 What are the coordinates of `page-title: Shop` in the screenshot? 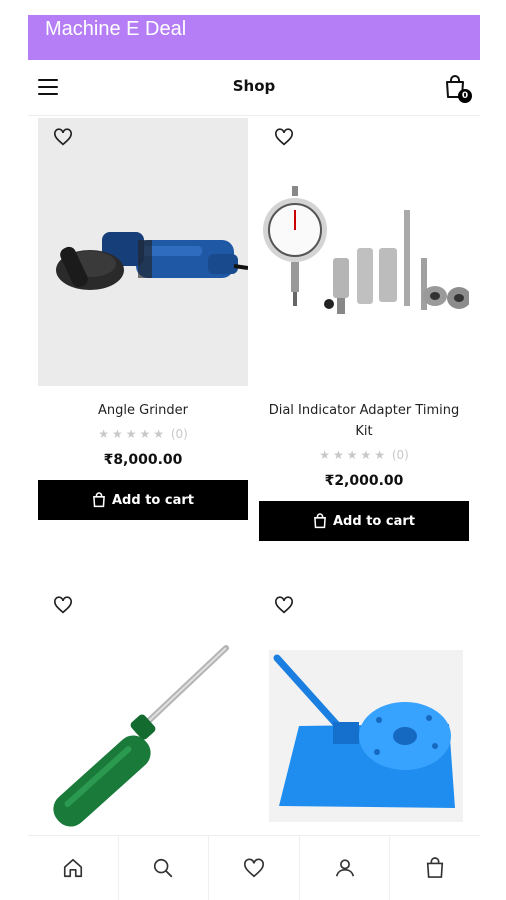 It's located at (254, 86).